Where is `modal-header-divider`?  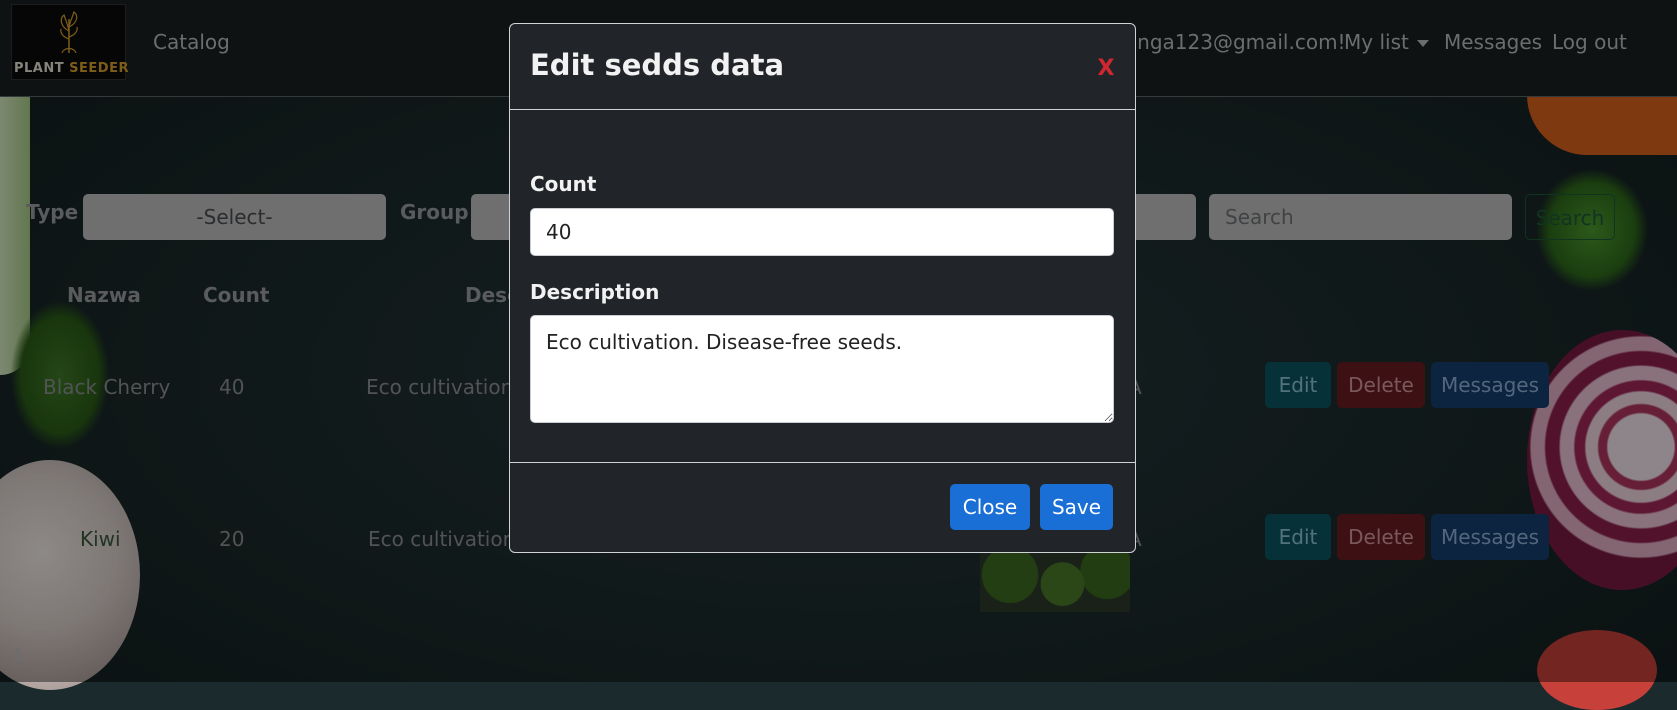
modal-header-divider is located at coordinates (822, 109).